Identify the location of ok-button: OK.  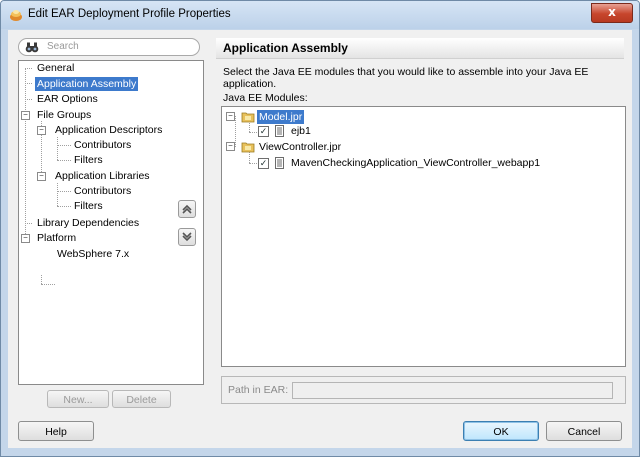
(501, 431).